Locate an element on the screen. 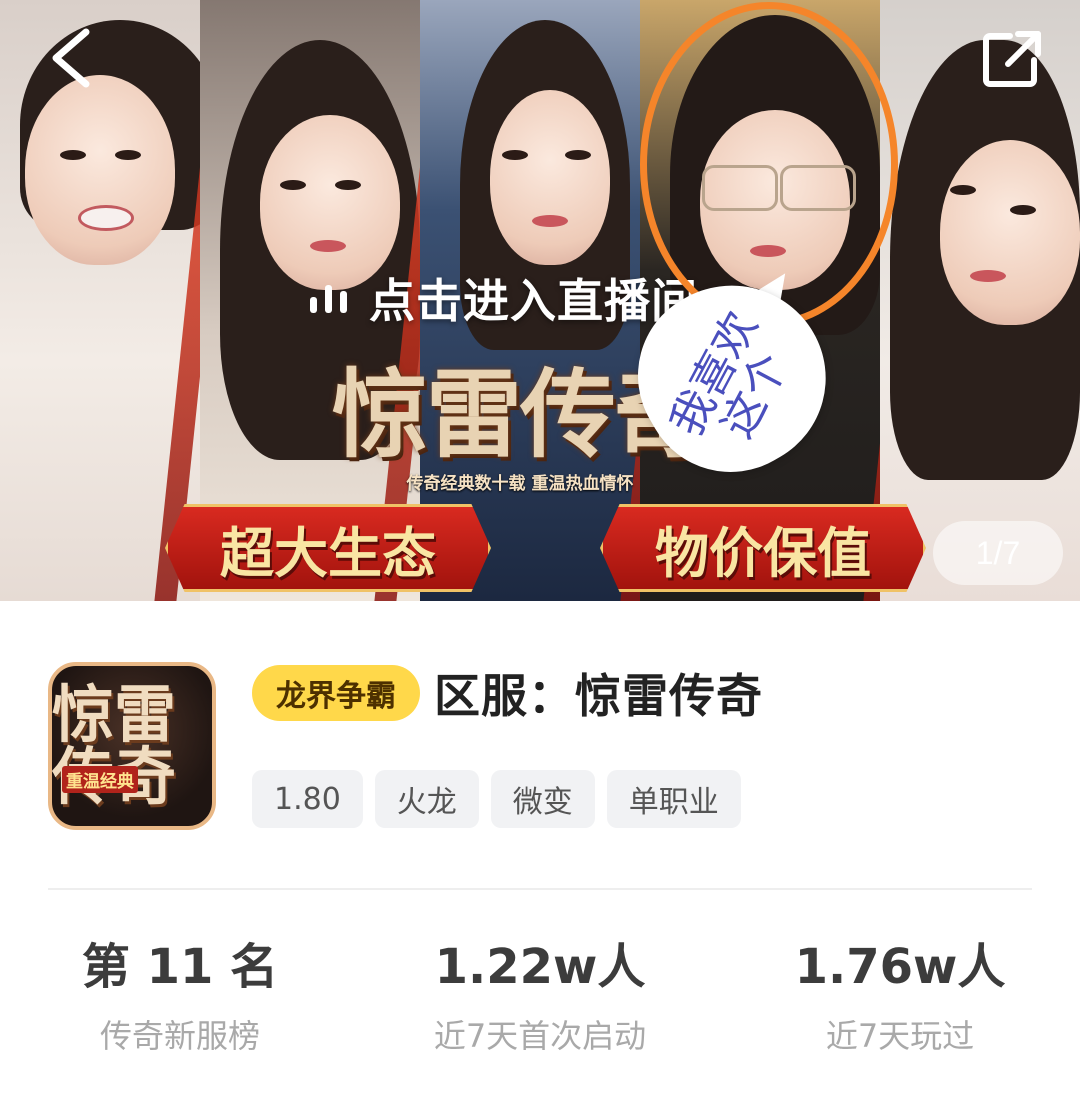 The width and height of the screenshot is (1080, 1103). tag-list: 1.80 火龙 微变 单职业 is located at coordinates (496, 799).